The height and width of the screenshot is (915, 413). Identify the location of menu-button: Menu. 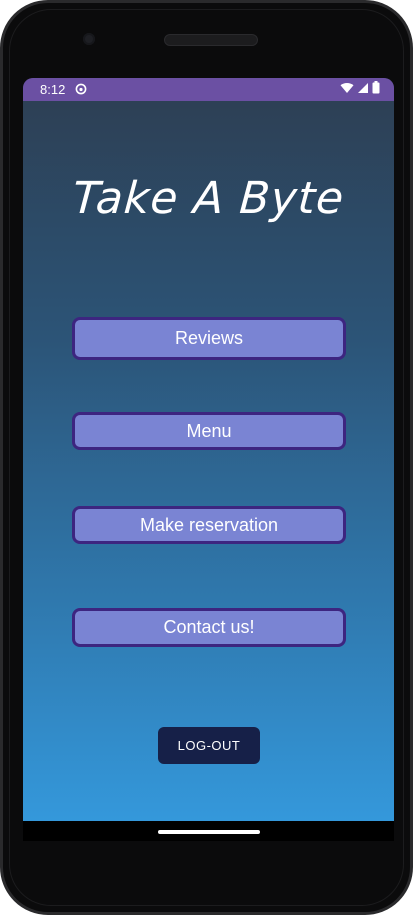
(209, 431).